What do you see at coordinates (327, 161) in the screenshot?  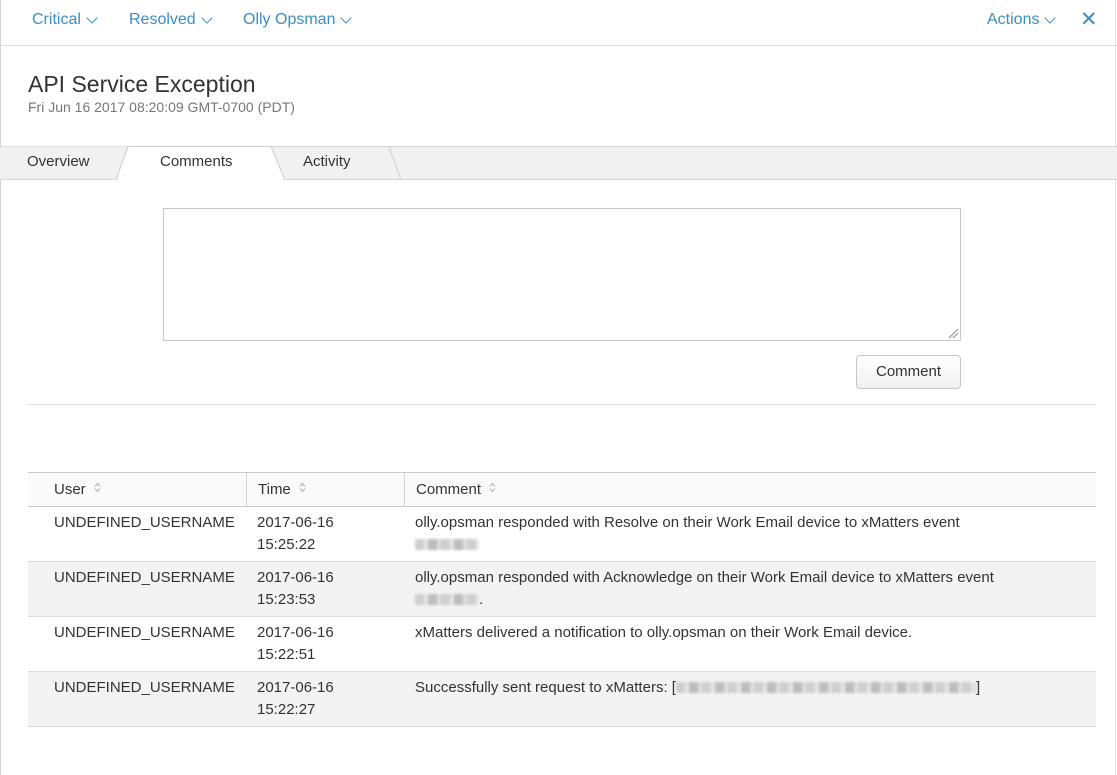 I see `tab-activity: Activity` at bounding box center [327, 161].